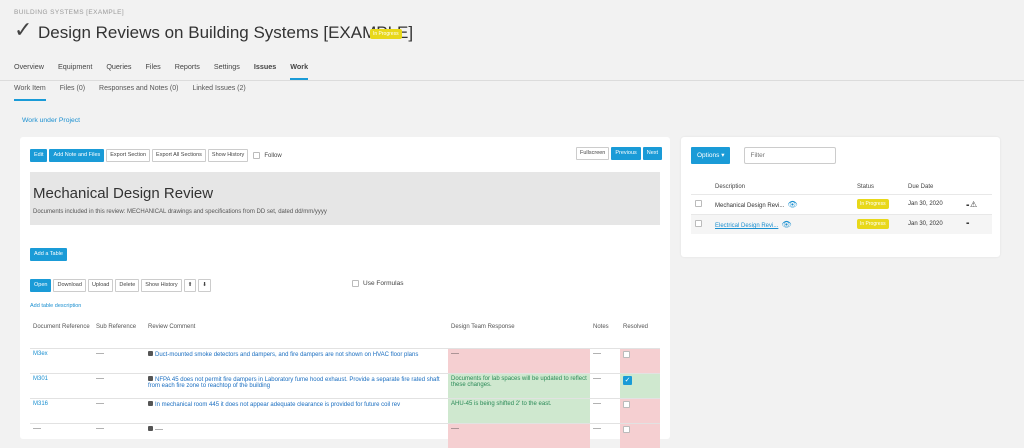 The height and width of the screenshot is (448, 1024). I want to click on tab-issues: Issues, so click(265, 71).